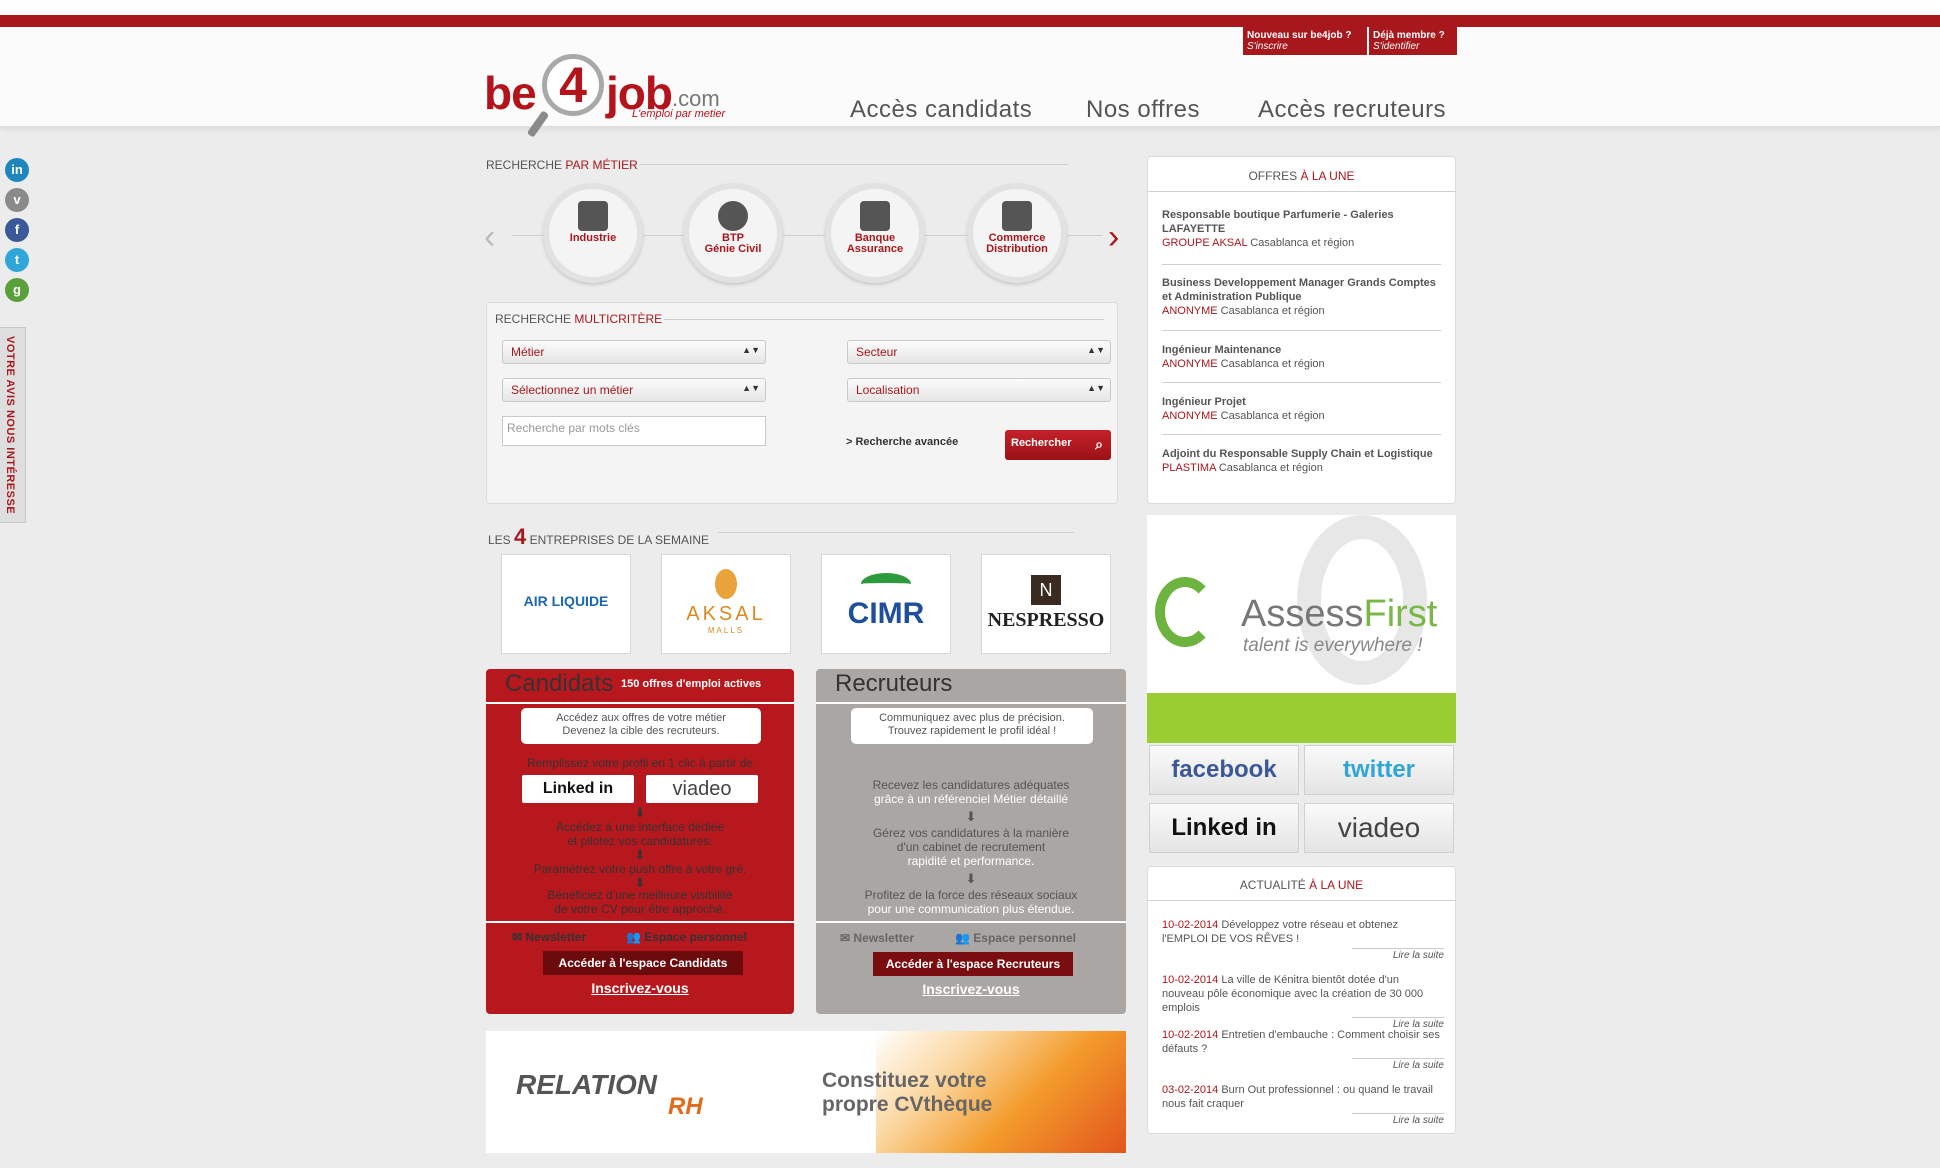 The image size is (1940, 1168). What do you see at coordinates (641, 731) in the screenshot?
I see `bubble-line: Devenez la cible des recruteurs.` at bounding box center [641, 731].